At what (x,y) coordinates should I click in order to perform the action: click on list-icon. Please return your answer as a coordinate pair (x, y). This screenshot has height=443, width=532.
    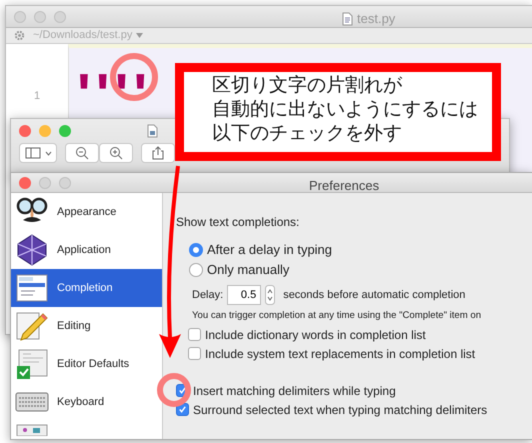
    Looking at the image, I should click on (32, 288).